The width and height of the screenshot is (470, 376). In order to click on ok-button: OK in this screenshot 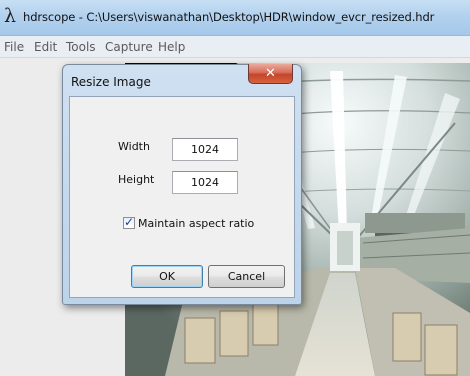, I will do `click(167, 276)`.